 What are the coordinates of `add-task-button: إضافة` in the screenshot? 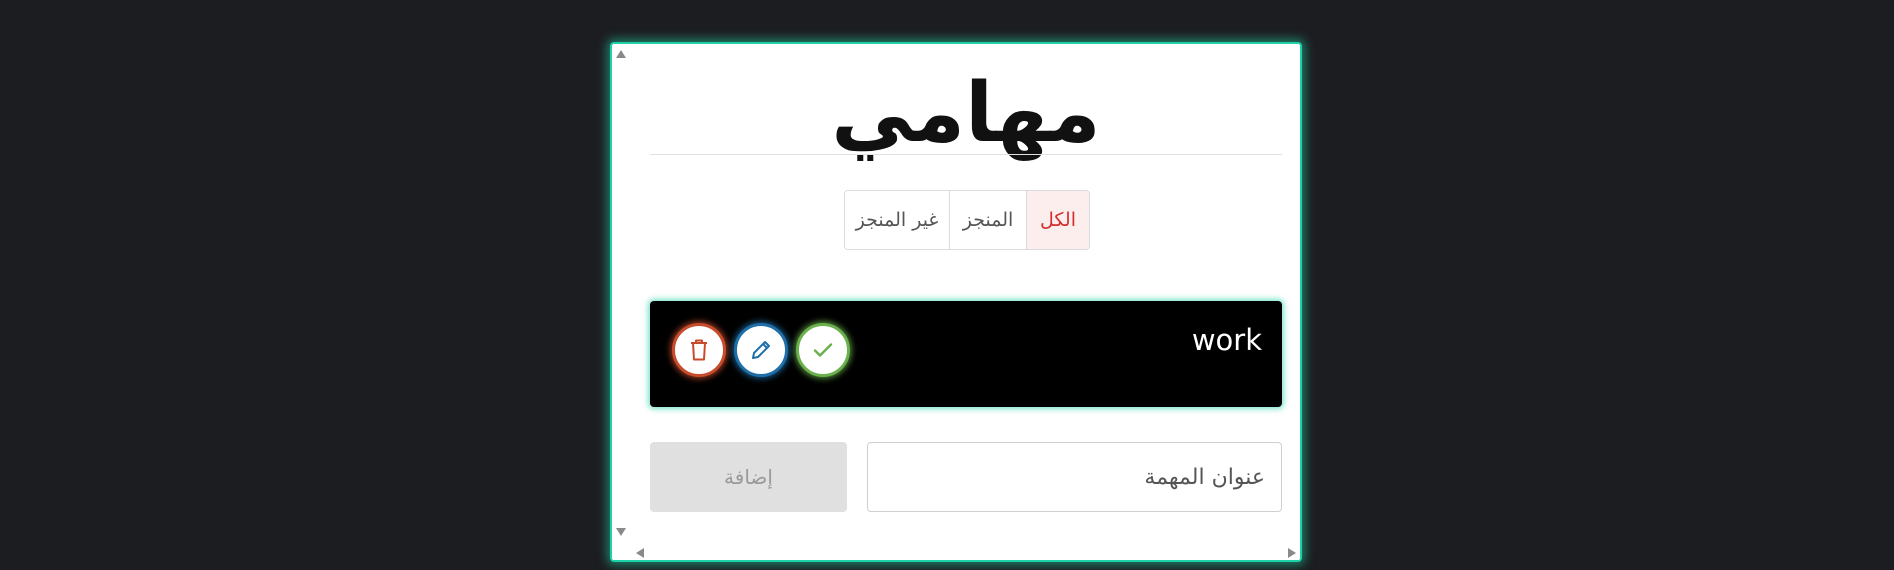 It's located at (748, 477).